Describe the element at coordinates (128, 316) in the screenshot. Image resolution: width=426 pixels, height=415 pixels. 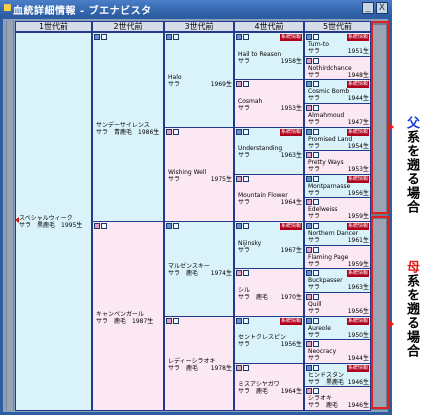
I see `horse-cell-gen2: キャンペンガール サラ 鹿毛 1987生` at that location.